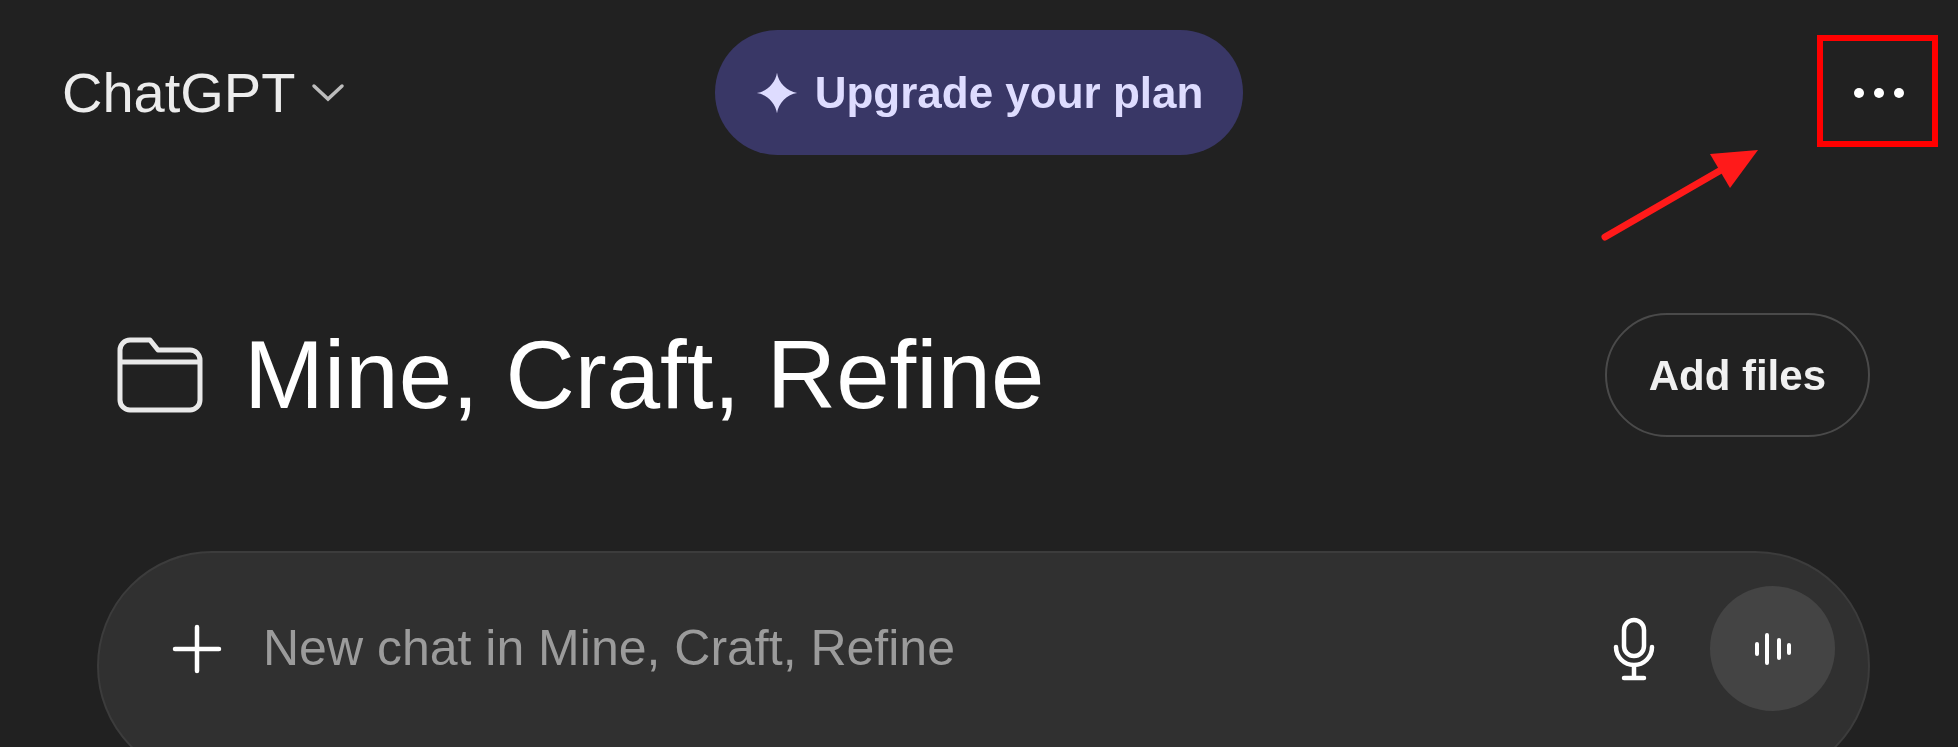  What do you see at coordinates (1737, 375) in the screenshot?
I see `add-files-button: Add files` at bounding box center [1737, 375].